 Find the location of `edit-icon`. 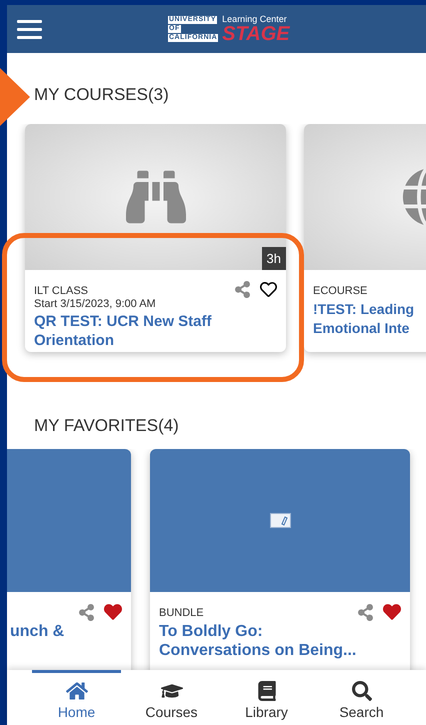

edit-icon is located at coordinates (280, 520).